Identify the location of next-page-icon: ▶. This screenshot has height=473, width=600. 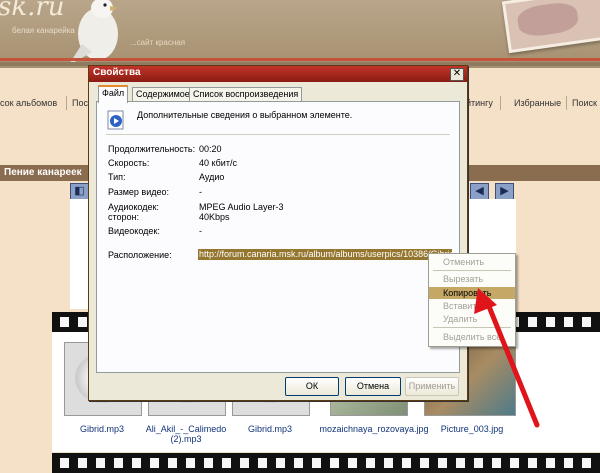
(504, 191).